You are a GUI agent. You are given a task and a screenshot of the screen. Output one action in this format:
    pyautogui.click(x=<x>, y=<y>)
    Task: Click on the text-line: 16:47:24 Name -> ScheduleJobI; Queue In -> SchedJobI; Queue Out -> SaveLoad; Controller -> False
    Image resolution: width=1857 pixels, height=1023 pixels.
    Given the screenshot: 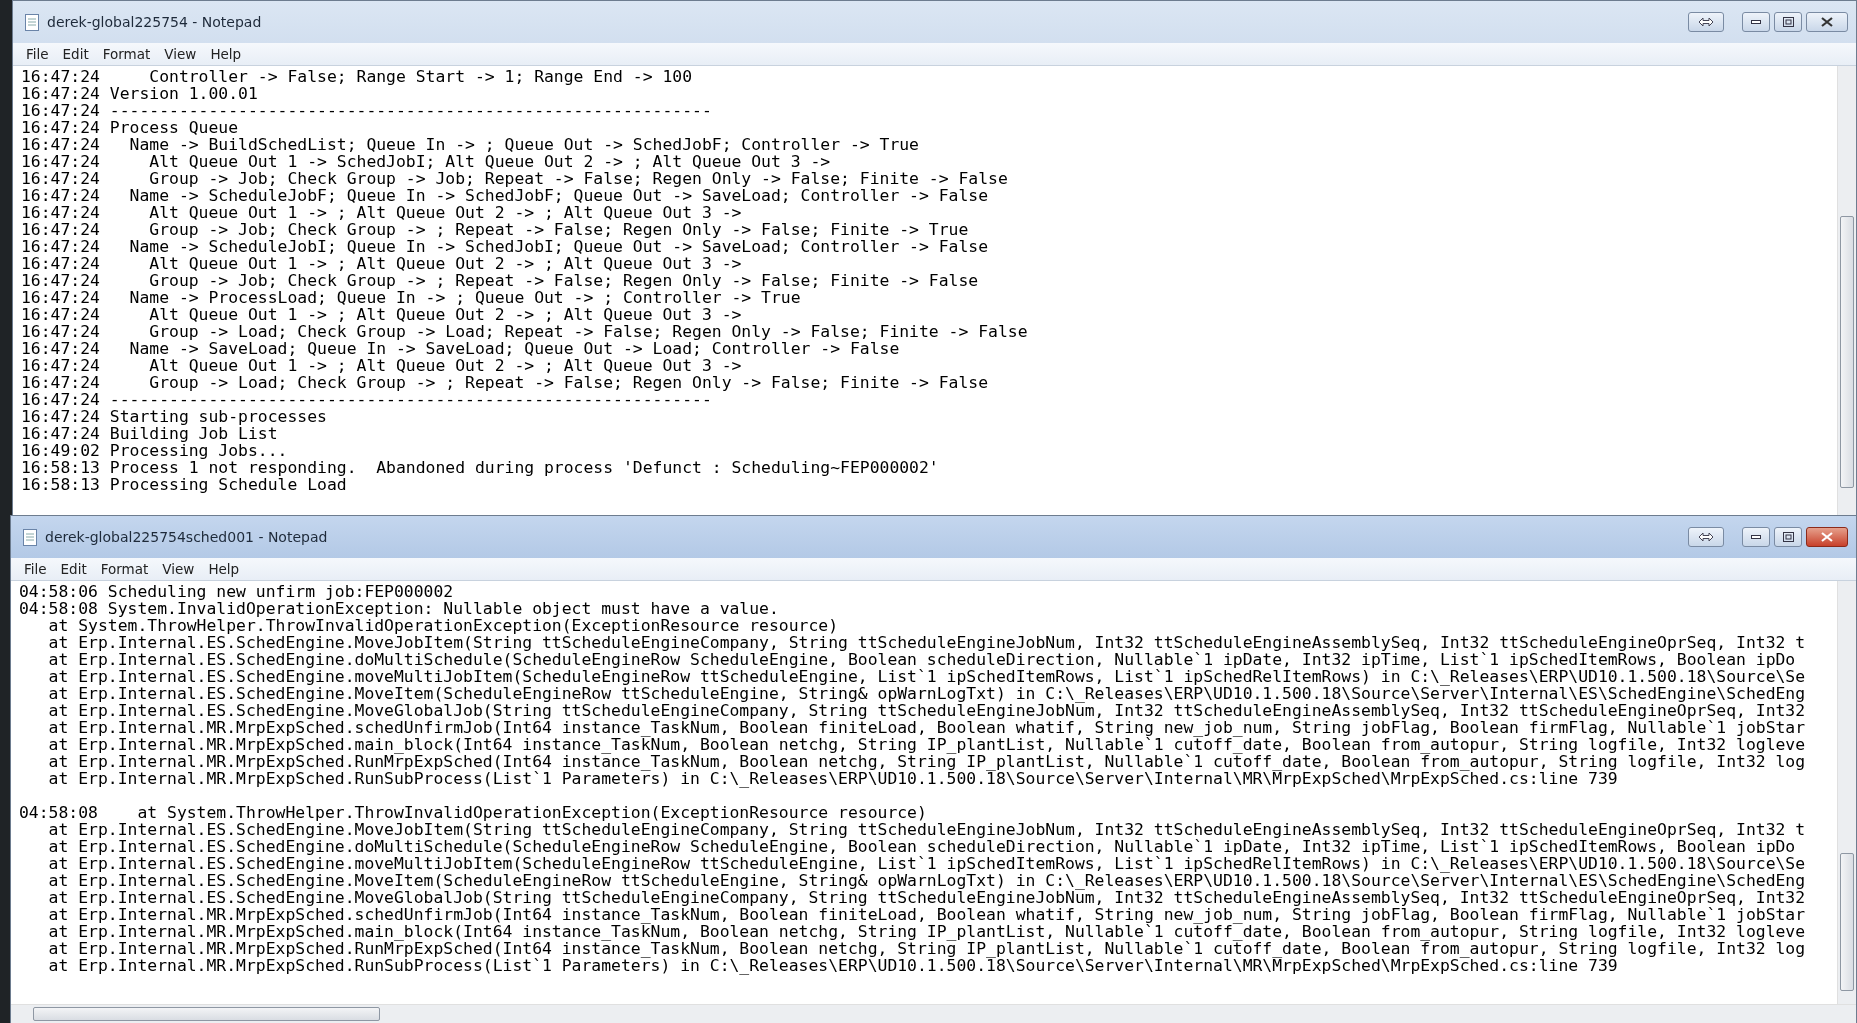 What is the action you would take?
    pyautogui.click(x=505, y=246)
    